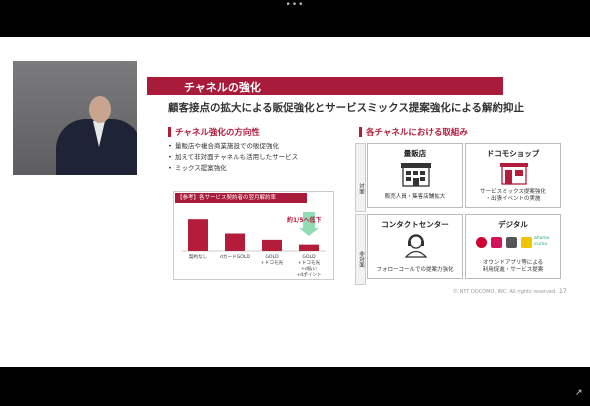 The height and width of the screenshot is (406, 590). What do you see at coordinates (75, 118) in the screenshot?
I see `speaker-video` at bounding box center [75, 118].